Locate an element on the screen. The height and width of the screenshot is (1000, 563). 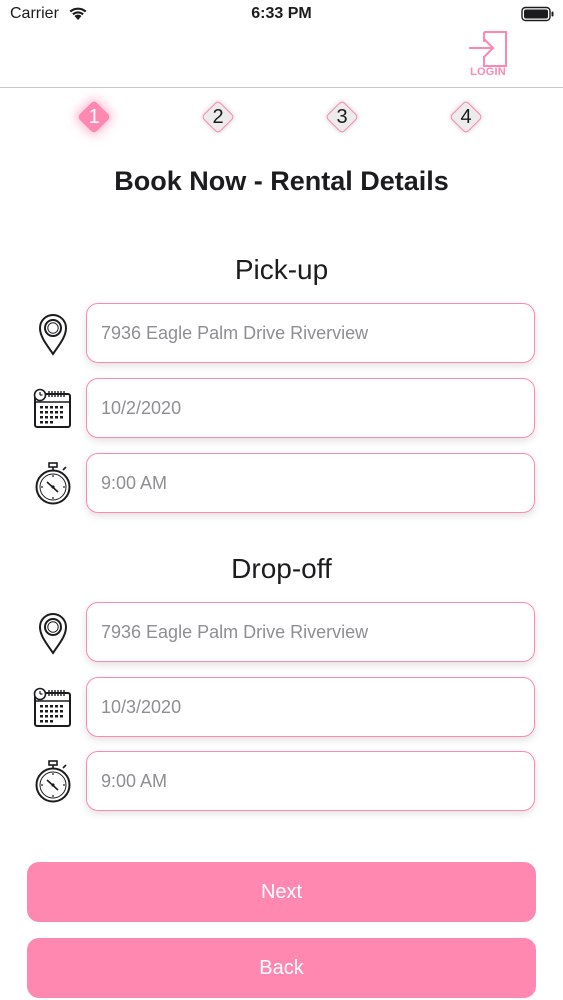
pickup-title: Pick-up is located at coordinates (281, 269).